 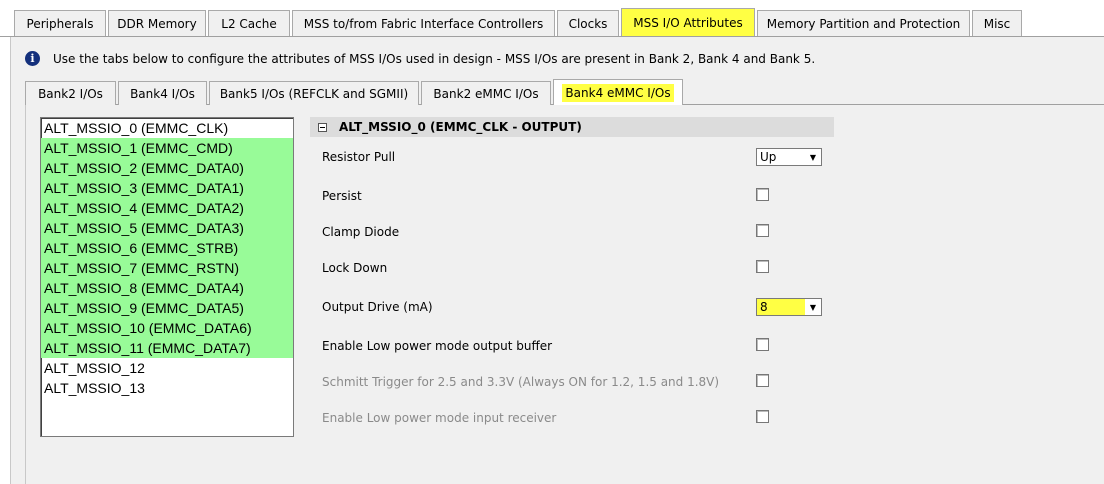 What do you see at coordinates (314, 93) in the screenshot?
I see `tab-bank5-ios: Bank5 I/Os (REFCLK and SGMII)` at bounding box center [314, 93].